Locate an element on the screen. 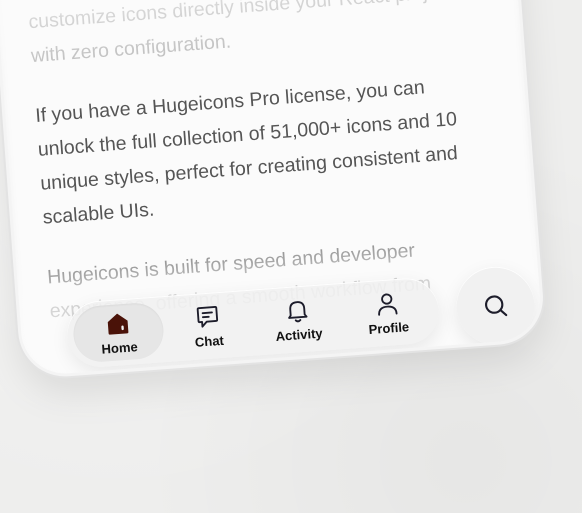  user-icon is located at coordinates (388, 304).